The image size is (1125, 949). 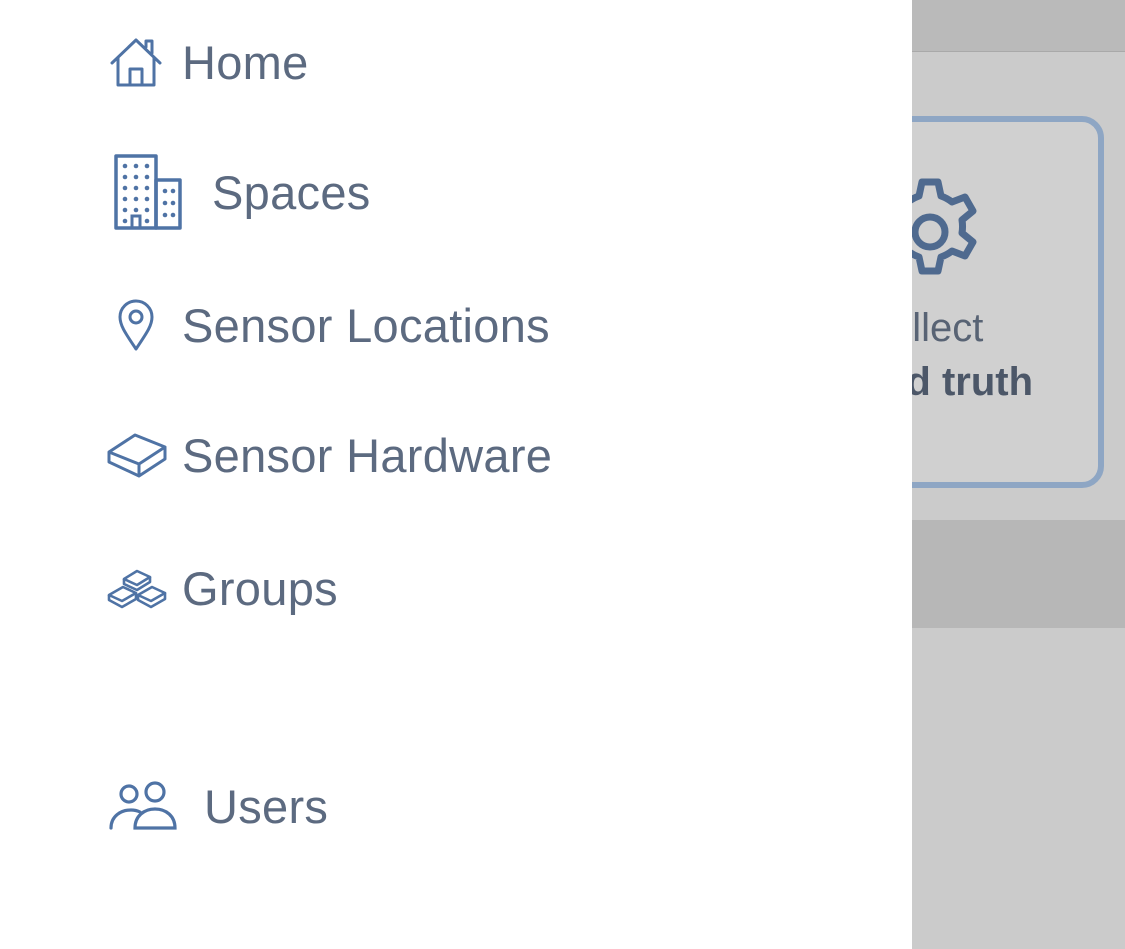 I want to click on nav-item-label: Spaces, so click(x=291, y=192).